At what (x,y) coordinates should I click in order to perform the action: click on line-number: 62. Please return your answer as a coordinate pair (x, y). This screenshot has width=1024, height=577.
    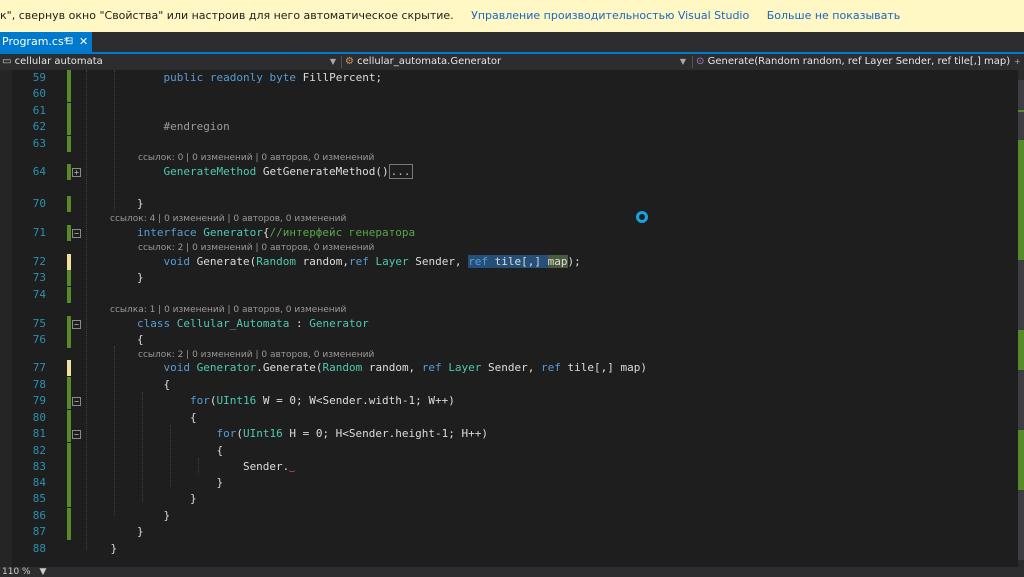
    Looking at the image, I should click on (39, 126).